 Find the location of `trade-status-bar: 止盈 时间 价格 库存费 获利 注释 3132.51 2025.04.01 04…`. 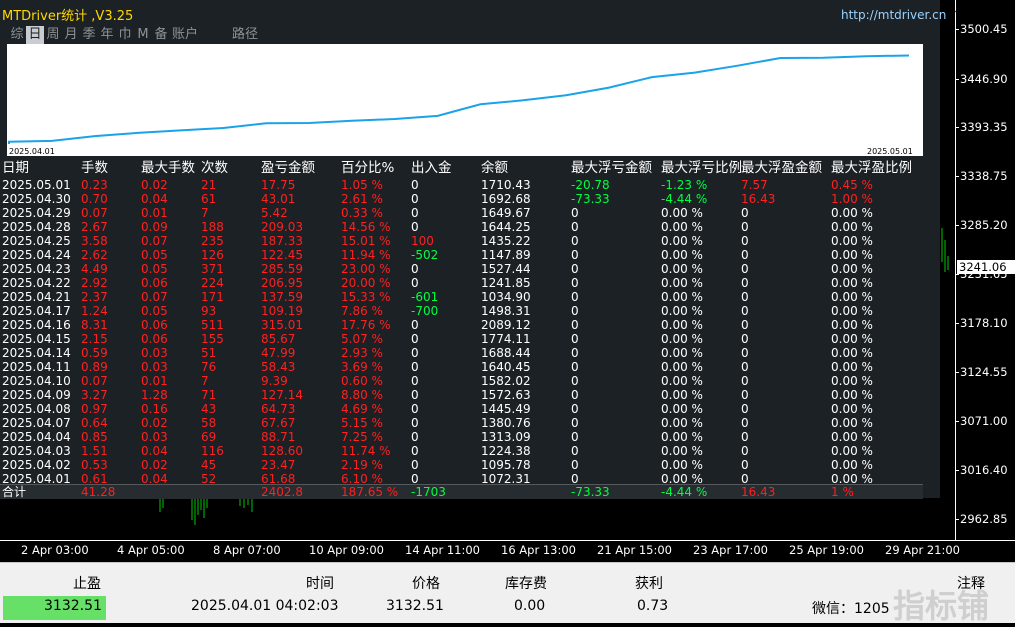

trade-status-bar: 止盈 时间 价格 库存费 获利 注释 3132.51 2025.04.01 04… is located at coordinates (507, 593).